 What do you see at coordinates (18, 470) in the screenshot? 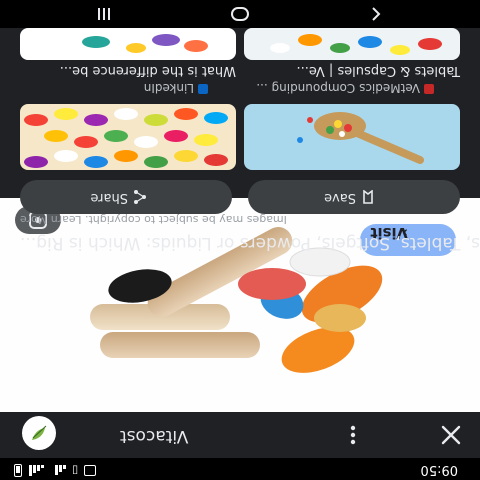
I see `battery-icon` at bounding box center [18, 470].